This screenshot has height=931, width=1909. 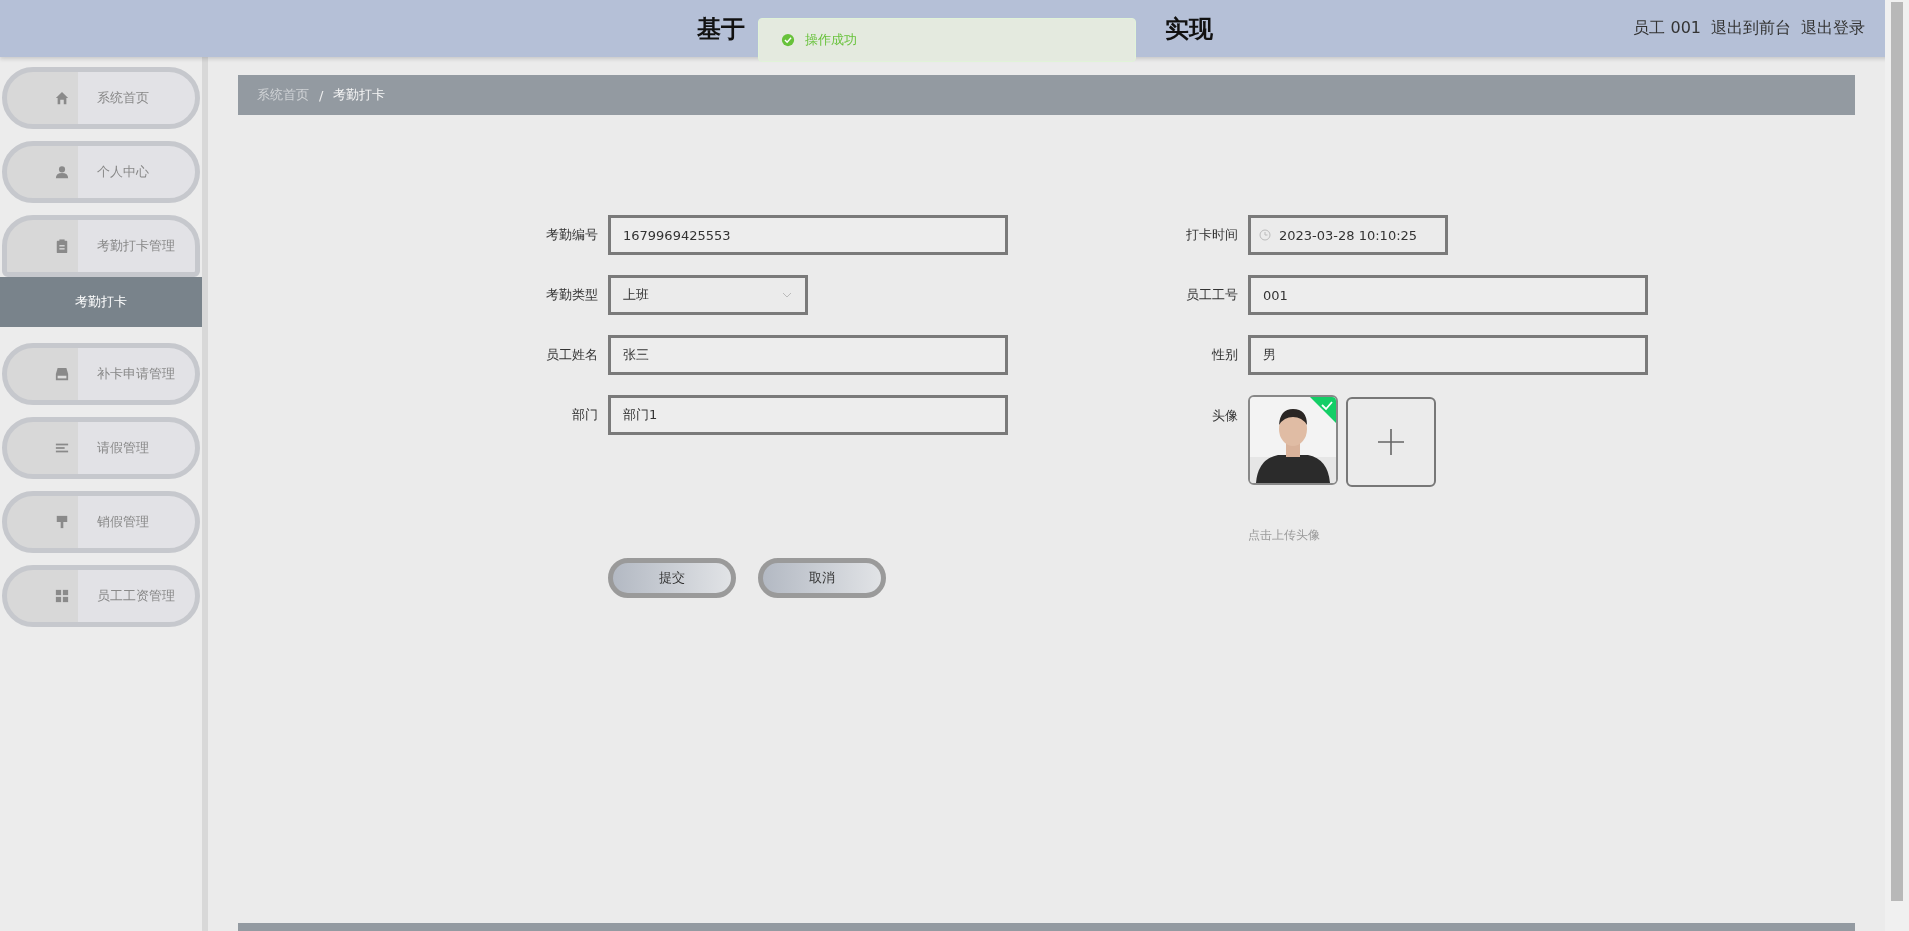 What do you see at coordinates (585, 415) in the screenshot?
I see `field-label: 部门` at bounding box center [585, 415].